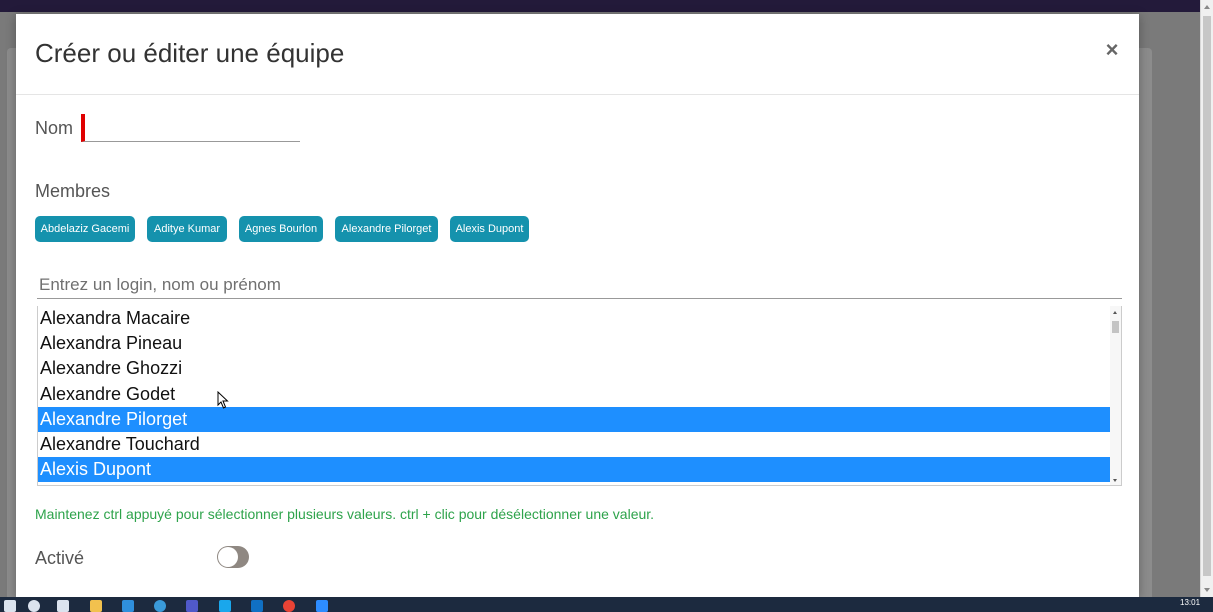 The width and height of the screenshot is (1213, 612). What do you see at coordinates (85, 229) in the screenshot?
I see `member-chip: Abdelaziz Gacemi` at bounding box center [85, 229].